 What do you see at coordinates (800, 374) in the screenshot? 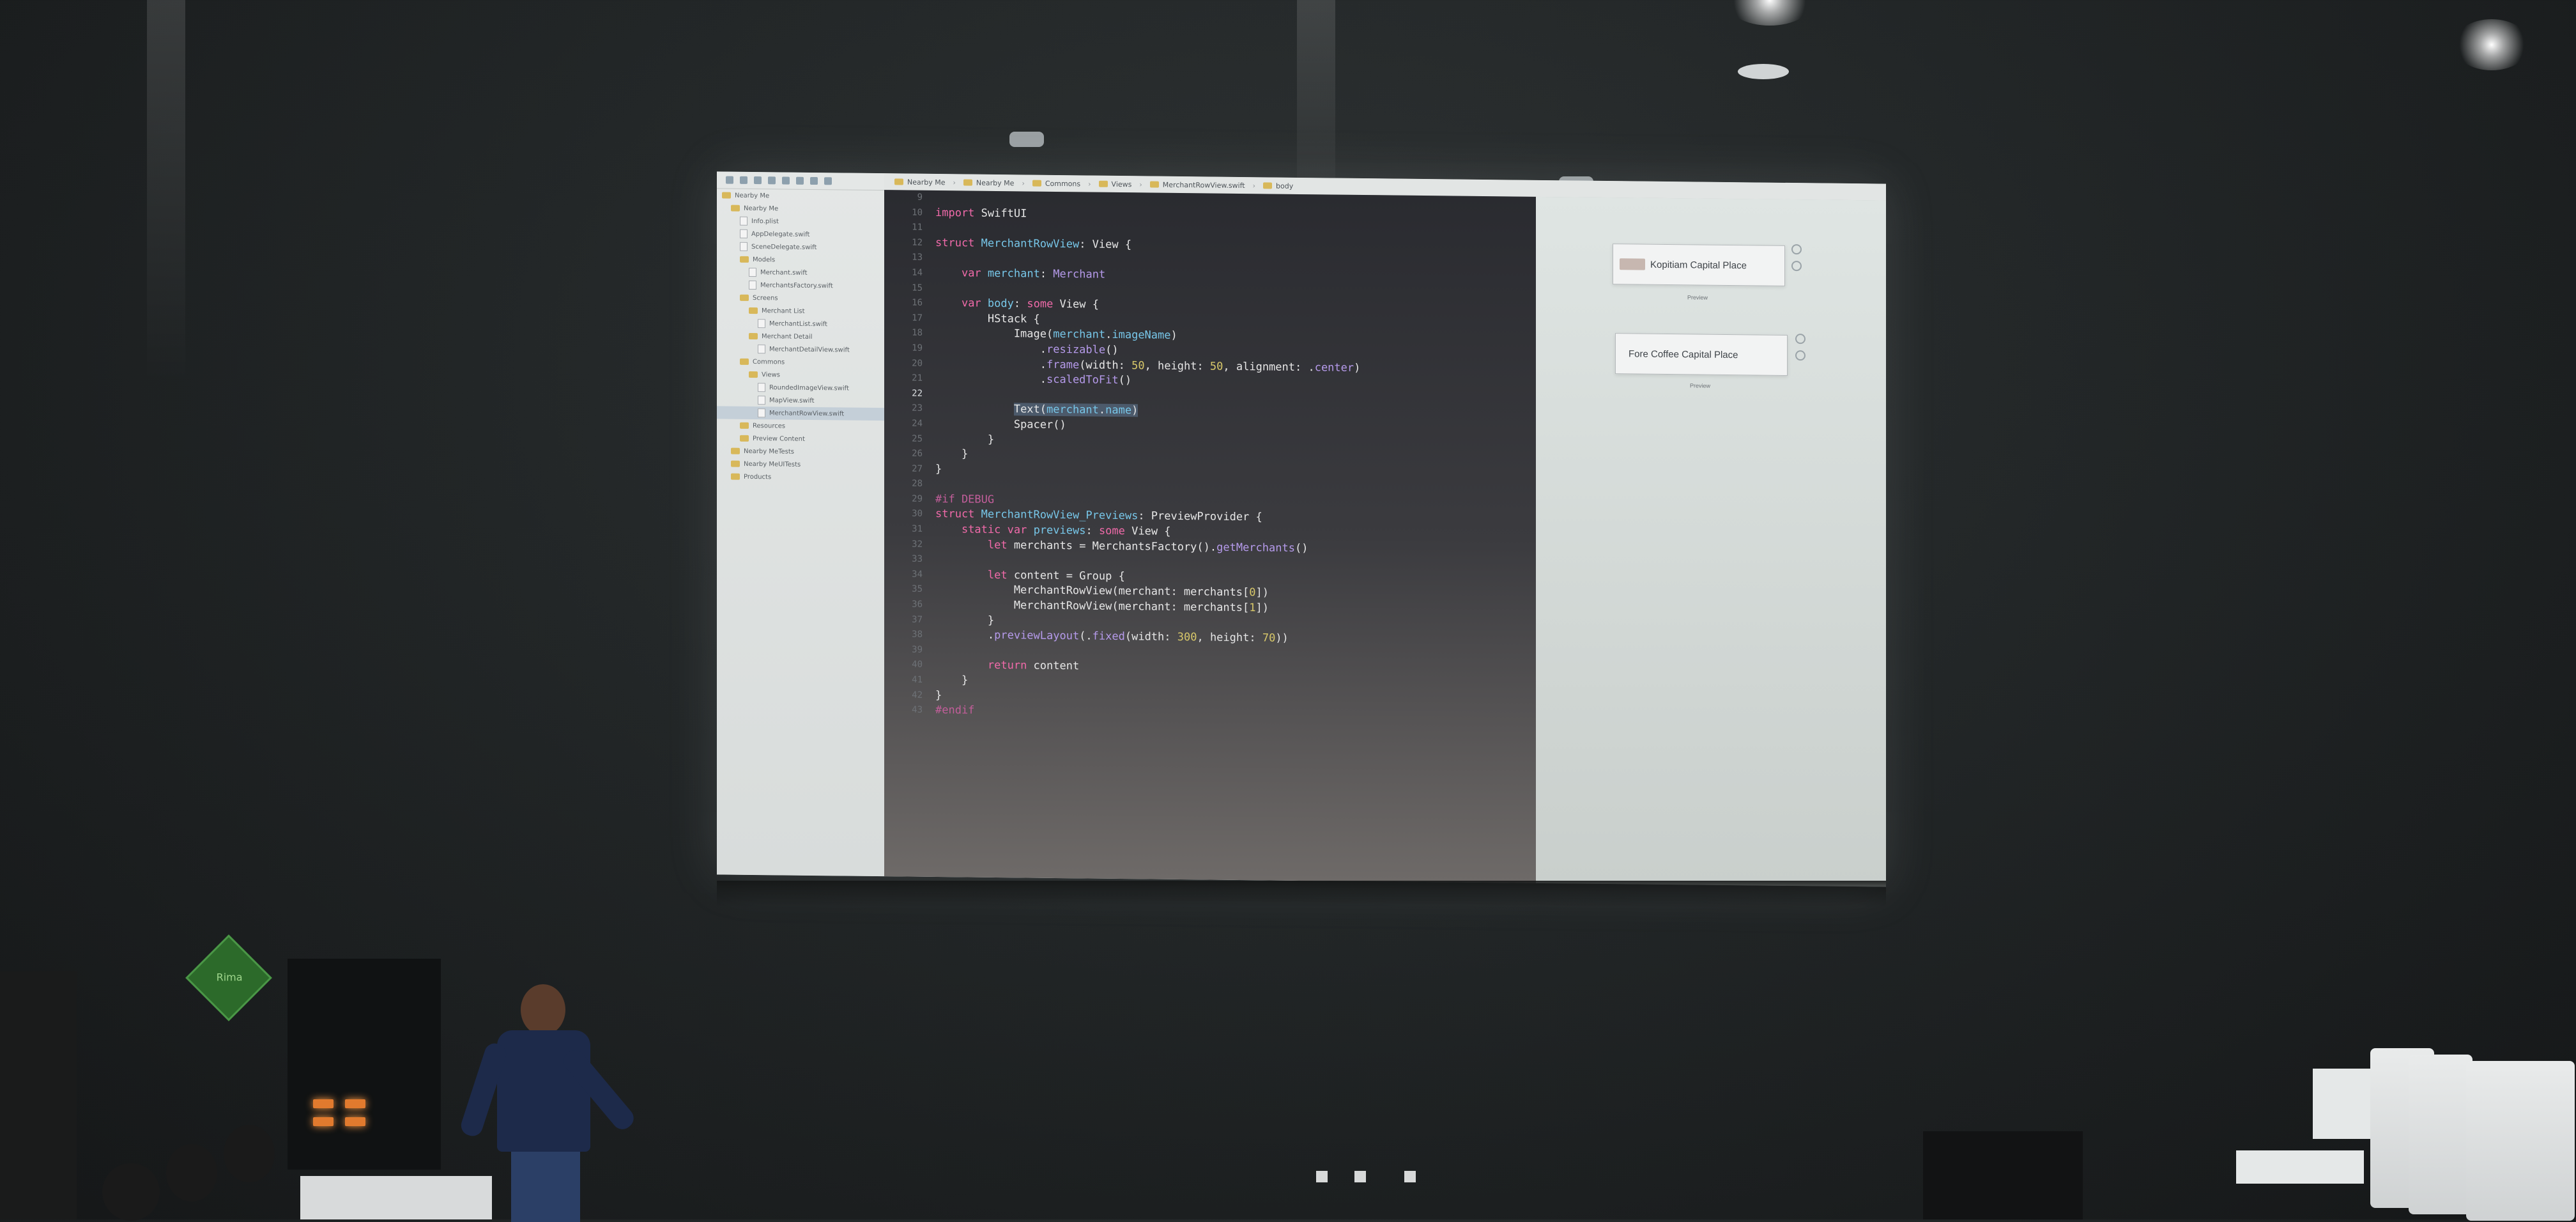
I see `nav-item: Views` at bounding box center [800, 374].